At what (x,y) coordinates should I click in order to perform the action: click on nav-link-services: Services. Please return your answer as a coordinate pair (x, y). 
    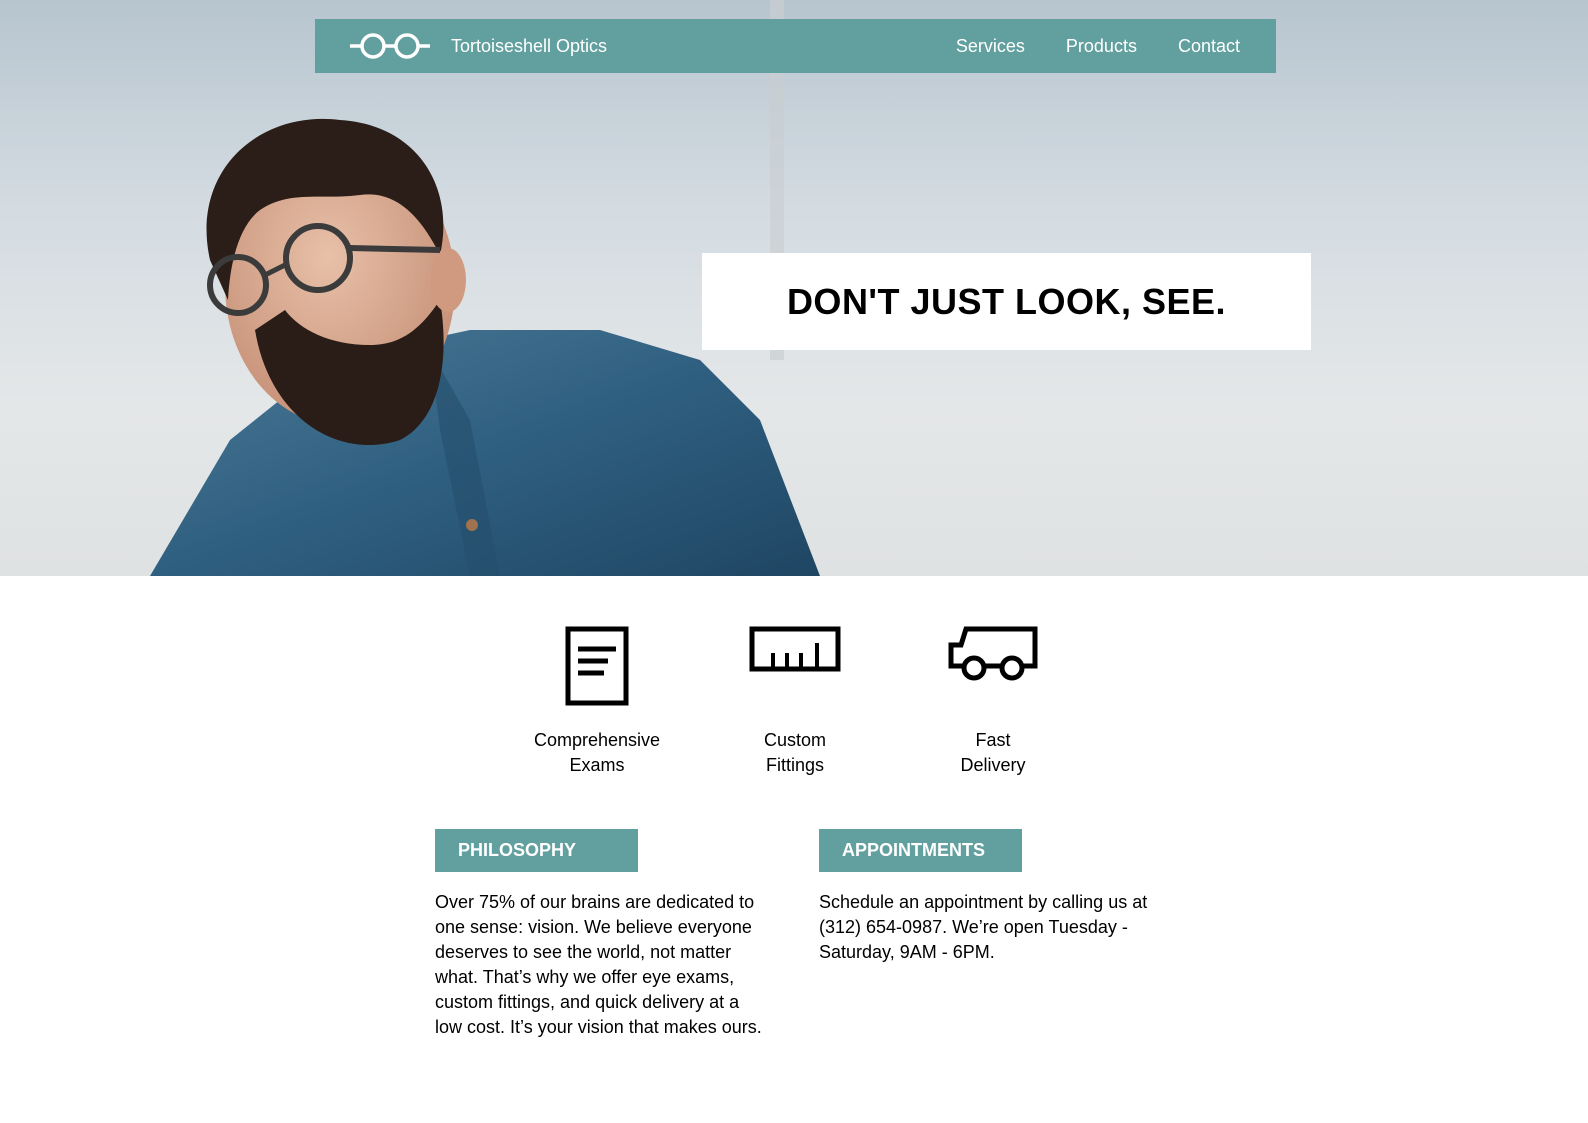
    Looking at the image, I should click on (990, 46).